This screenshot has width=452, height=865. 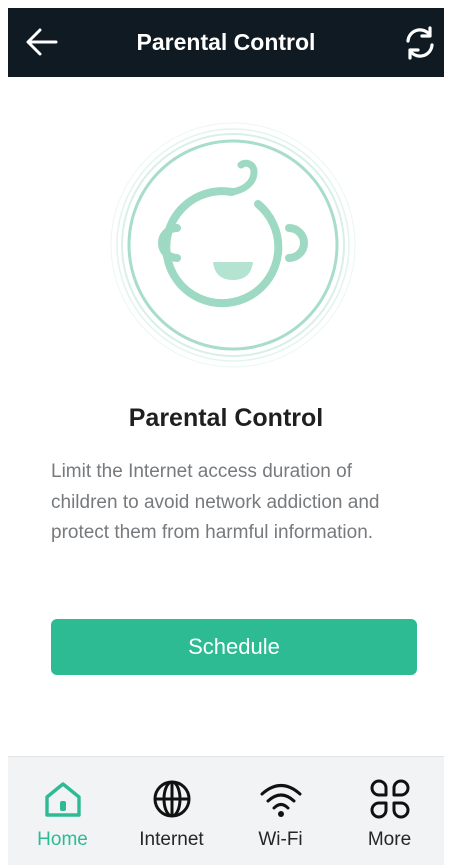 I want to click on page-title: Parental Control, so click(x=226, y=42).